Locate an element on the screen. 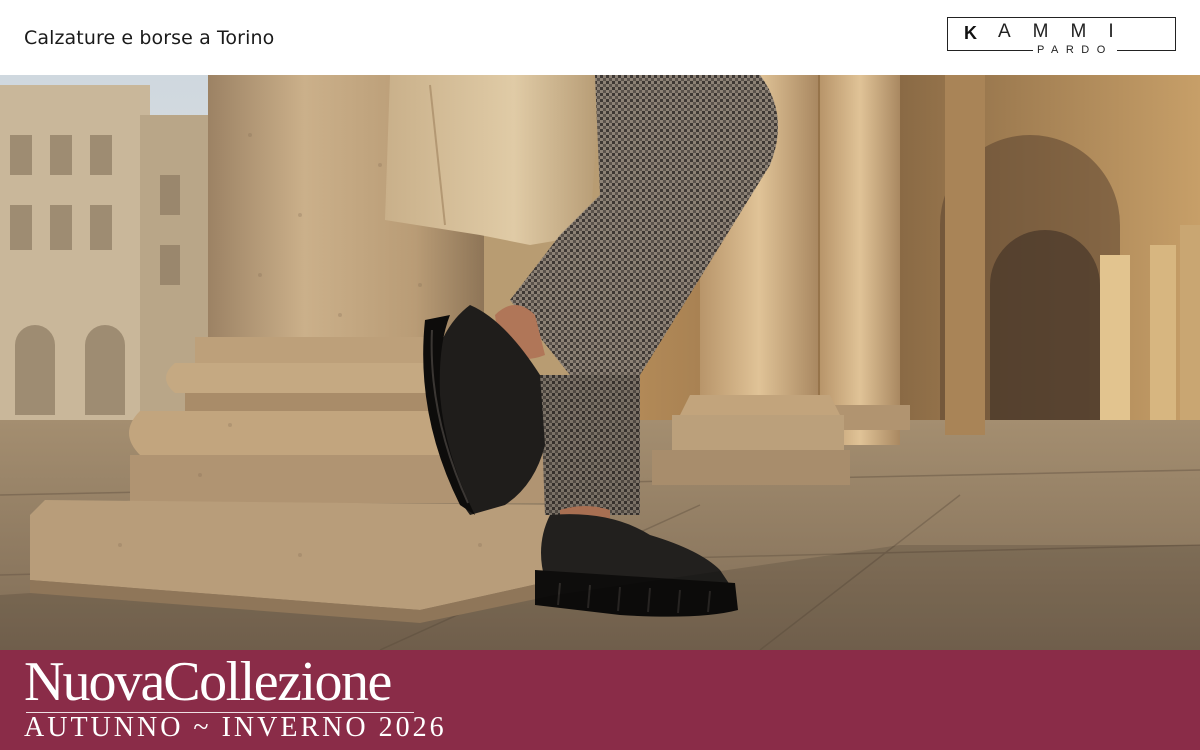 The image size is (1200, 750). season-label: AUTUNNO ~ INVERNO 2026 is located at coordinates (235, 727).